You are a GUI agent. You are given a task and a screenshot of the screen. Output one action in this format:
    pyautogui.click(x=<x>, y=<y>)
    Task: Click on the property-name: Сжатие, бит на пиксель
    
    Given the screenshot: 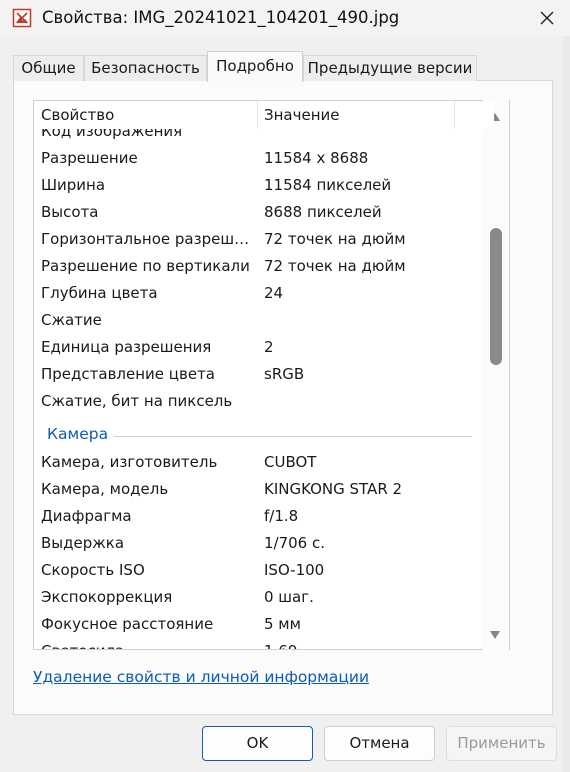 What is the action you would take?
    pyautogui.click(x=137, y=401)
    